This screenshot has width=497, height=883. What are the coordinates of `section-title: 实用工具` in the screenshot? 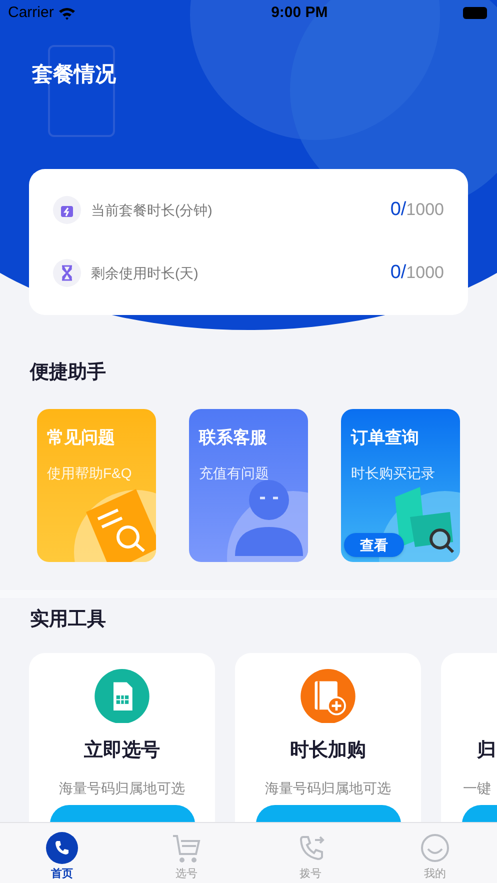 It's located at (68, 620).